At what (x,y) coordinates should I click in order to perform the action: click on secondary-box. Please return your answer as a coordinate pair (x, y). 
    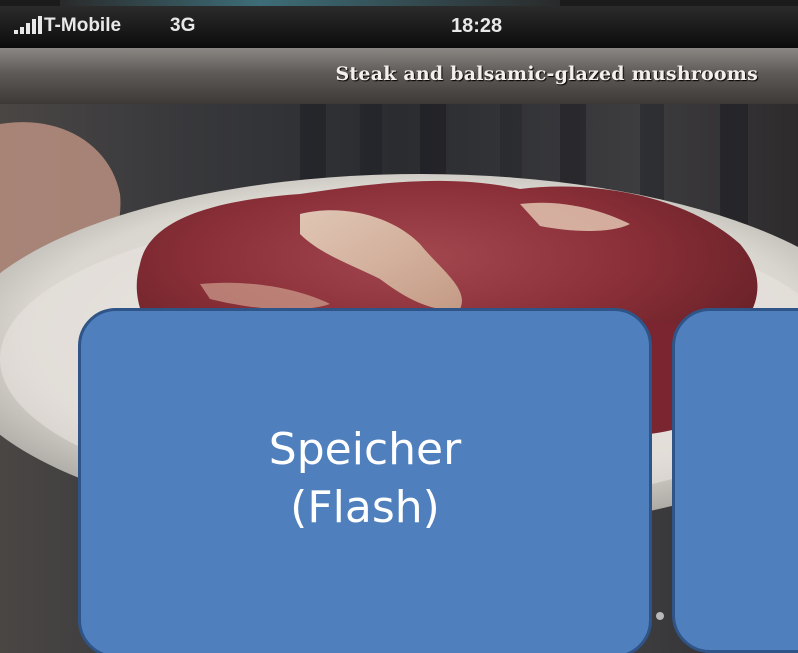
    Looking at the image, I should click on (735, 480).